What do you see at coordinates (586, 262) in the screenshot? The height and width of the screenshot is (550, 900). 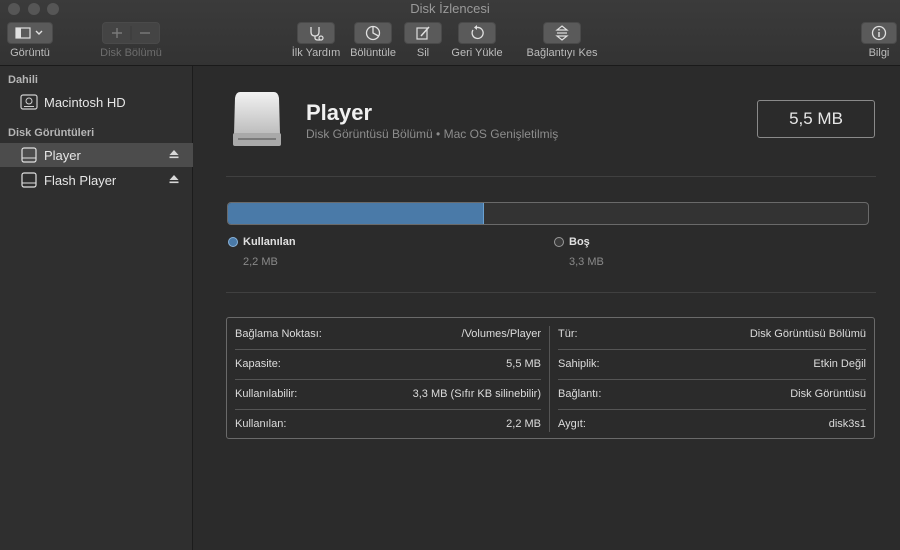 I see `free-legend-value: 3,3 MB` at bounding box center [586, 262].